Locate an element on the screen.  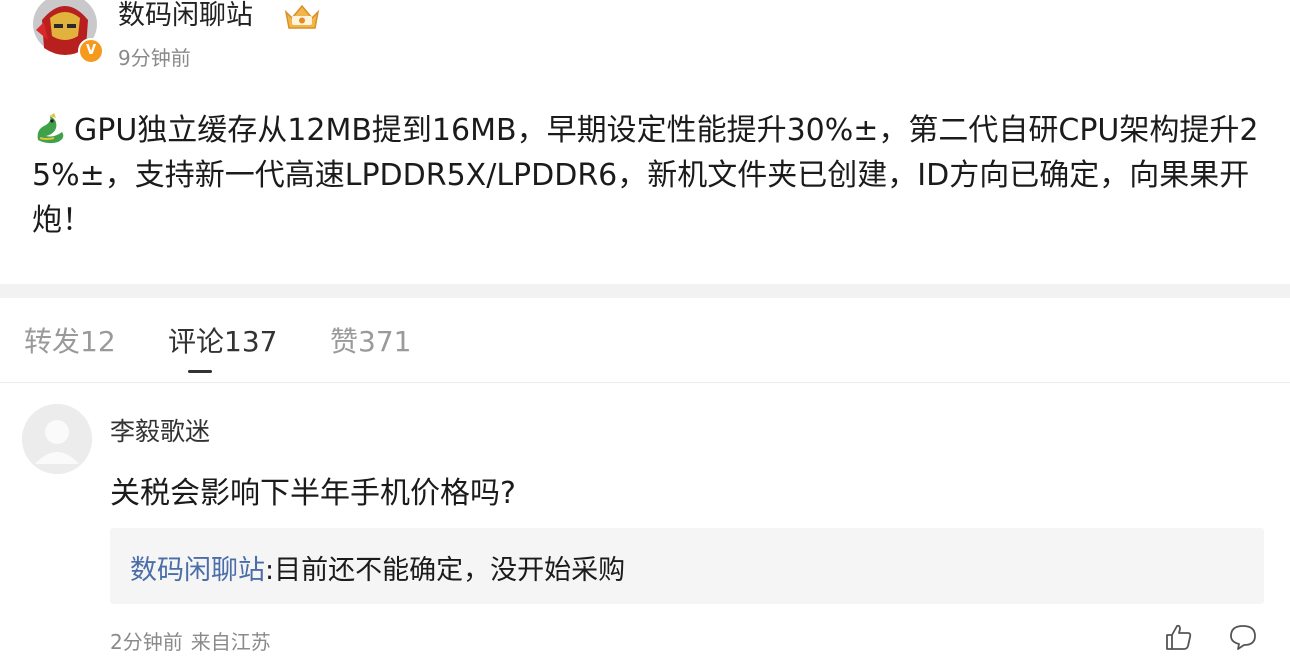
tab-reposts: 转发12 is located at coordinates (70, 340).